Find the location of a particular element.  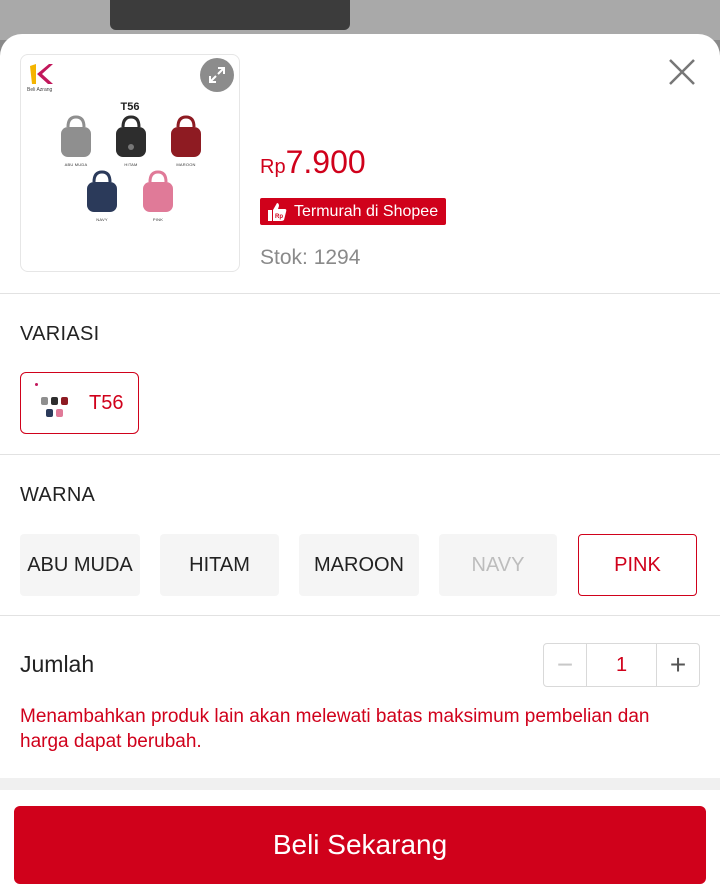

variasi-title: VARIASI is located at coordinates (60, 334).